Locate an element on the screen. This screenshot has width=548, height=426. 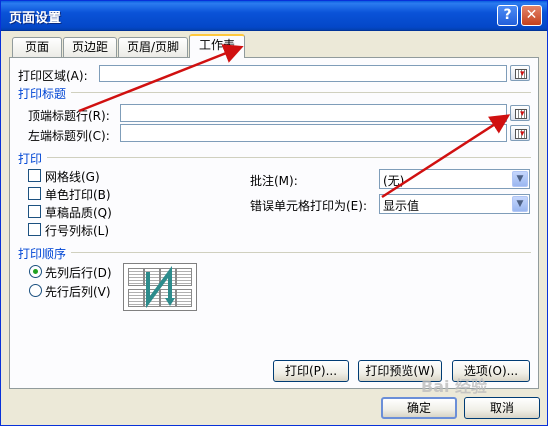
print-area-label: 打印区域(A): is located at coordinates (53, 76).